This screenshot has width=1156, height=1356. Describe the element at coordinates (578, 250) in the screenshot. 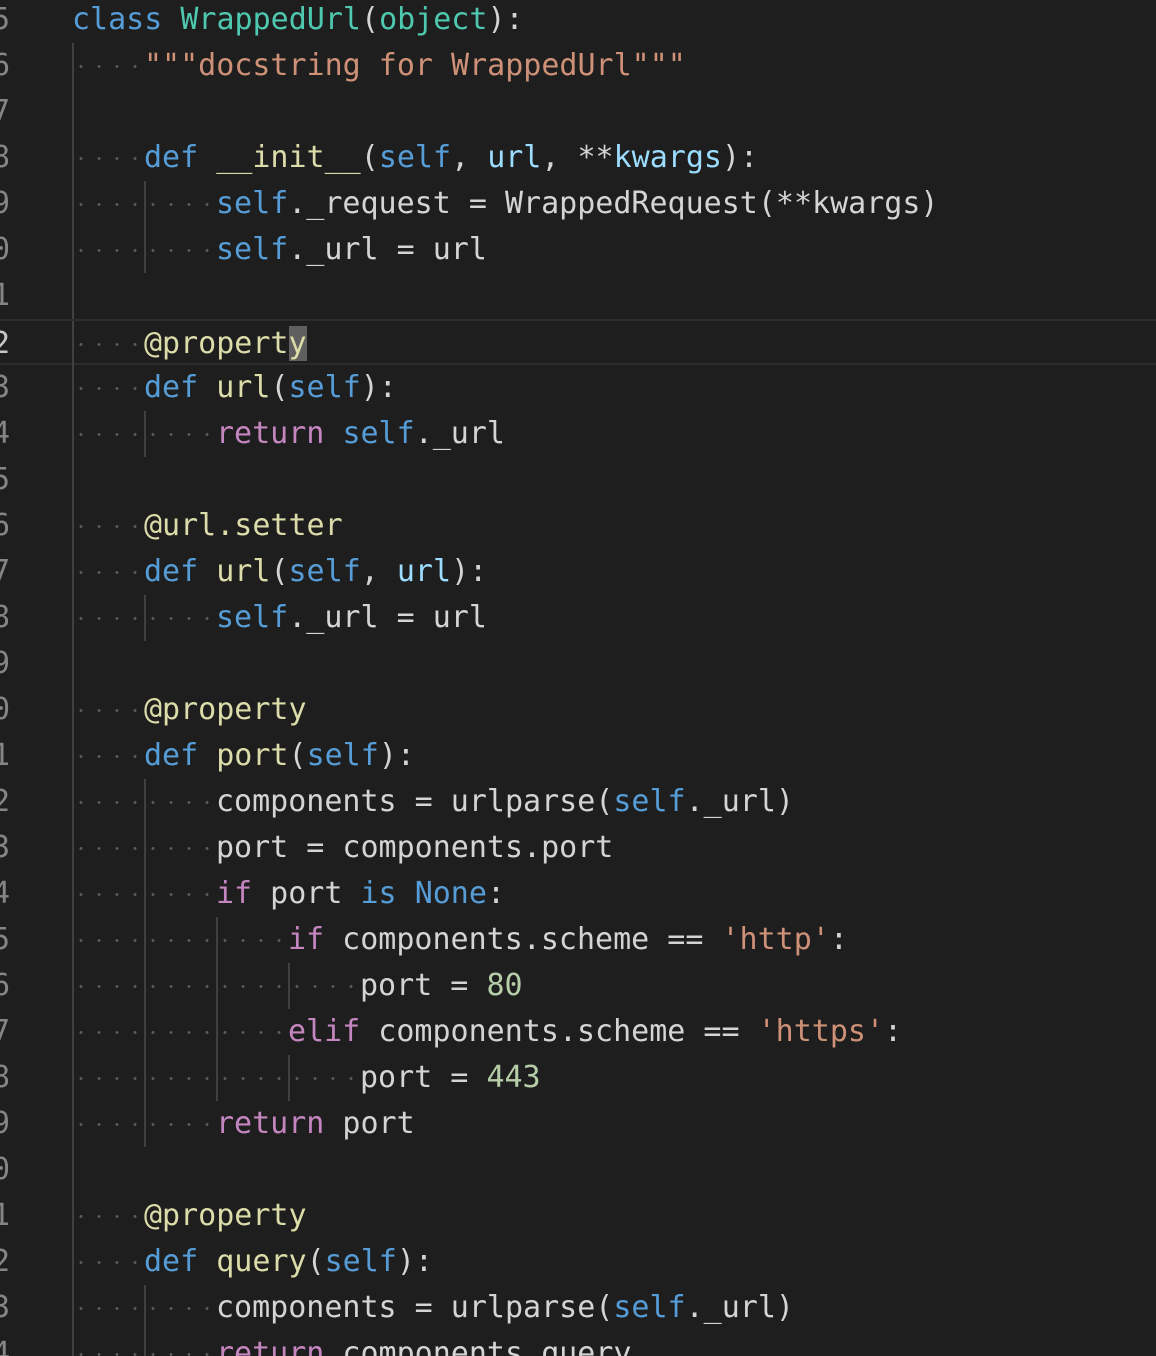

I see `code-line: 0 self._url = url` at that location.